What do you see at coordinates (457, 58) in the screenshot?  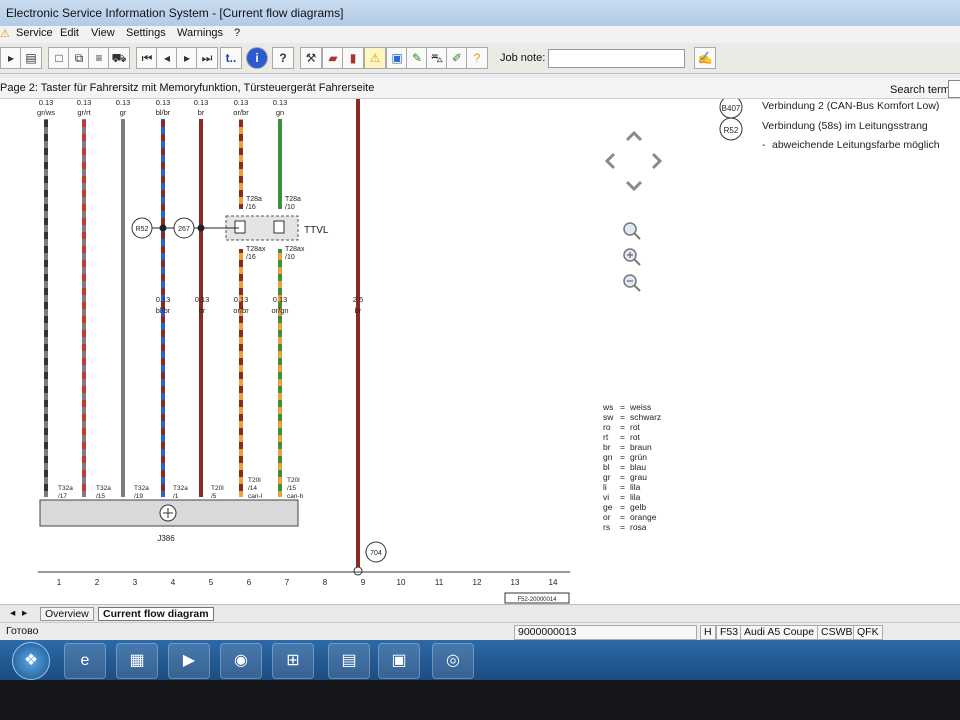 I see `pencil-icon: ✐` at bounding box center [457, 58].